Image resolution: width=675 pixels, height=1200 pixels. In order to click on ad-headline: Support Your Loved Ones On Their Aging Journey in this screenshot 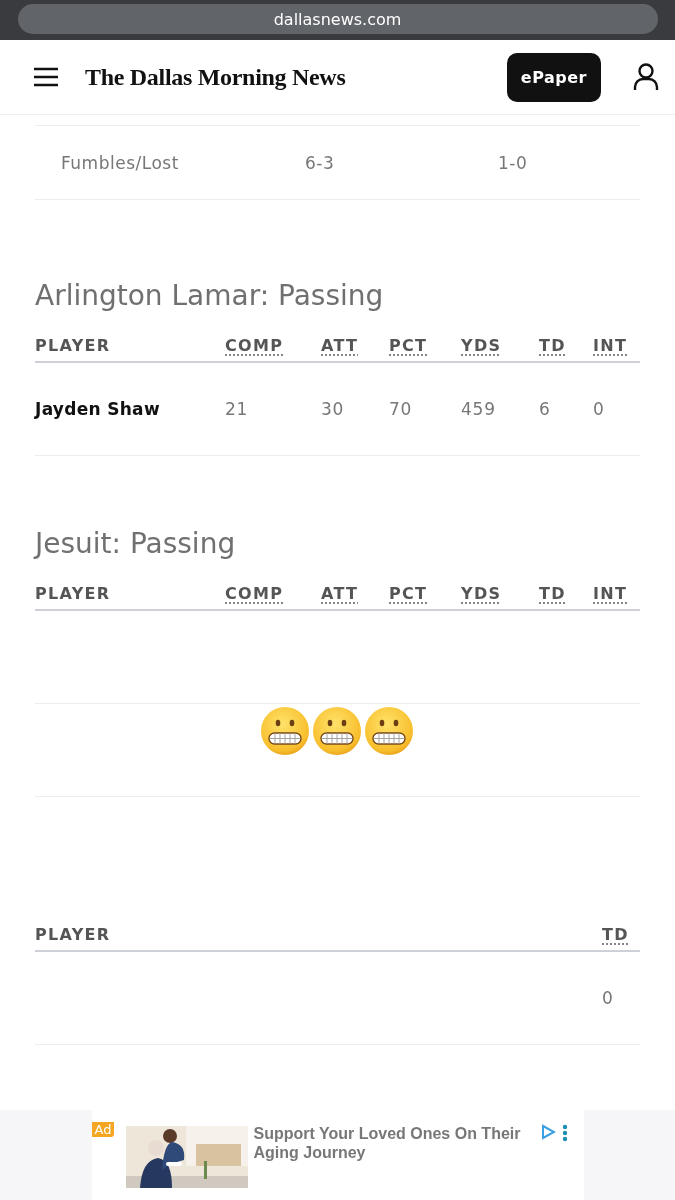, I will do `click(393, 1143)`.